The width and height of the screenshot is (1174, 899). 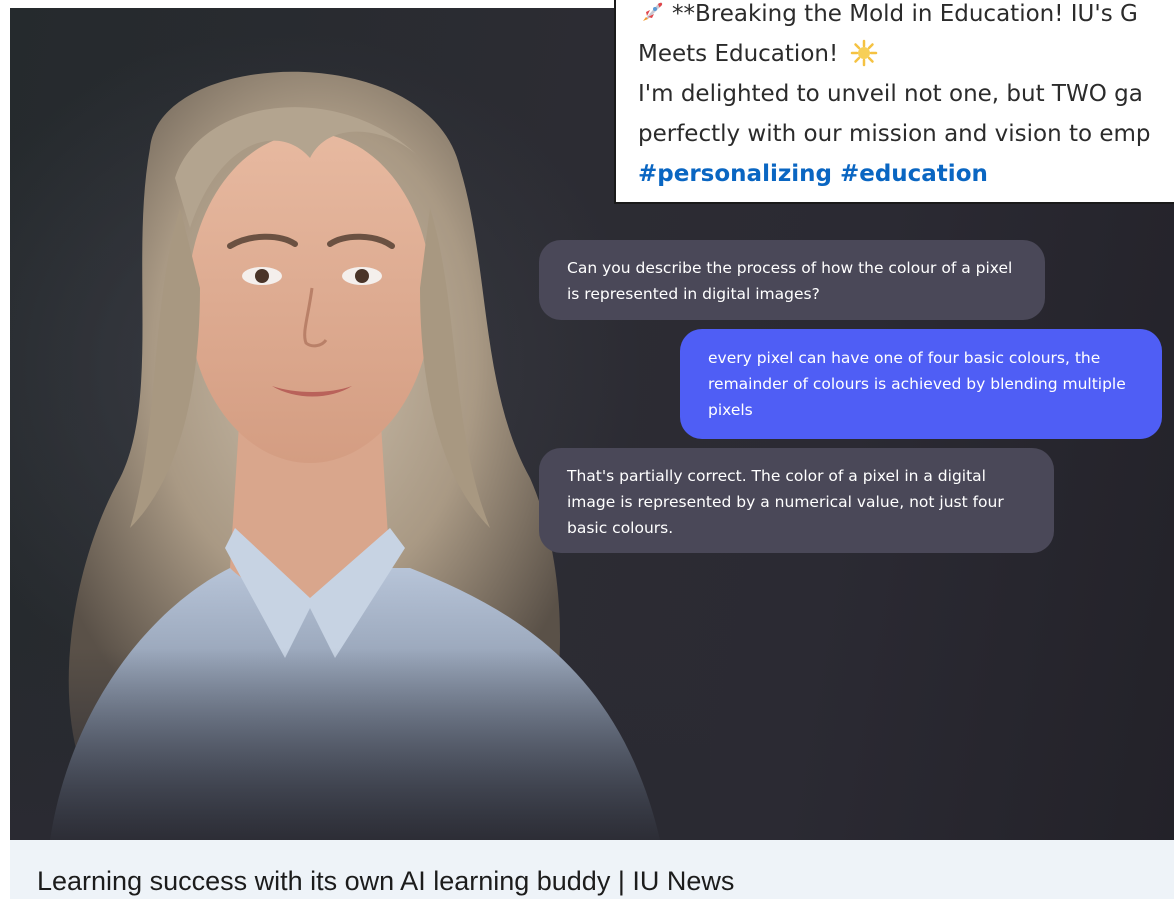 What do you see at coordinates (894, 174) in the screenshot?
I see `post-hashtags: #personalizing #education` at bounding box center [894, 174].